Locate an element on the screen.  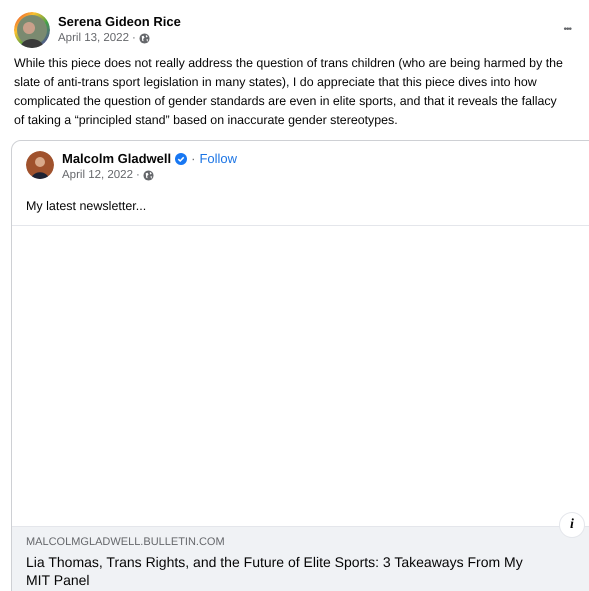
link-title: Lia Thomas, Trans Rights, and the Future of Elite Sports: 3 Takeaways From My MIT Panel is located at coordinates (286, 571).